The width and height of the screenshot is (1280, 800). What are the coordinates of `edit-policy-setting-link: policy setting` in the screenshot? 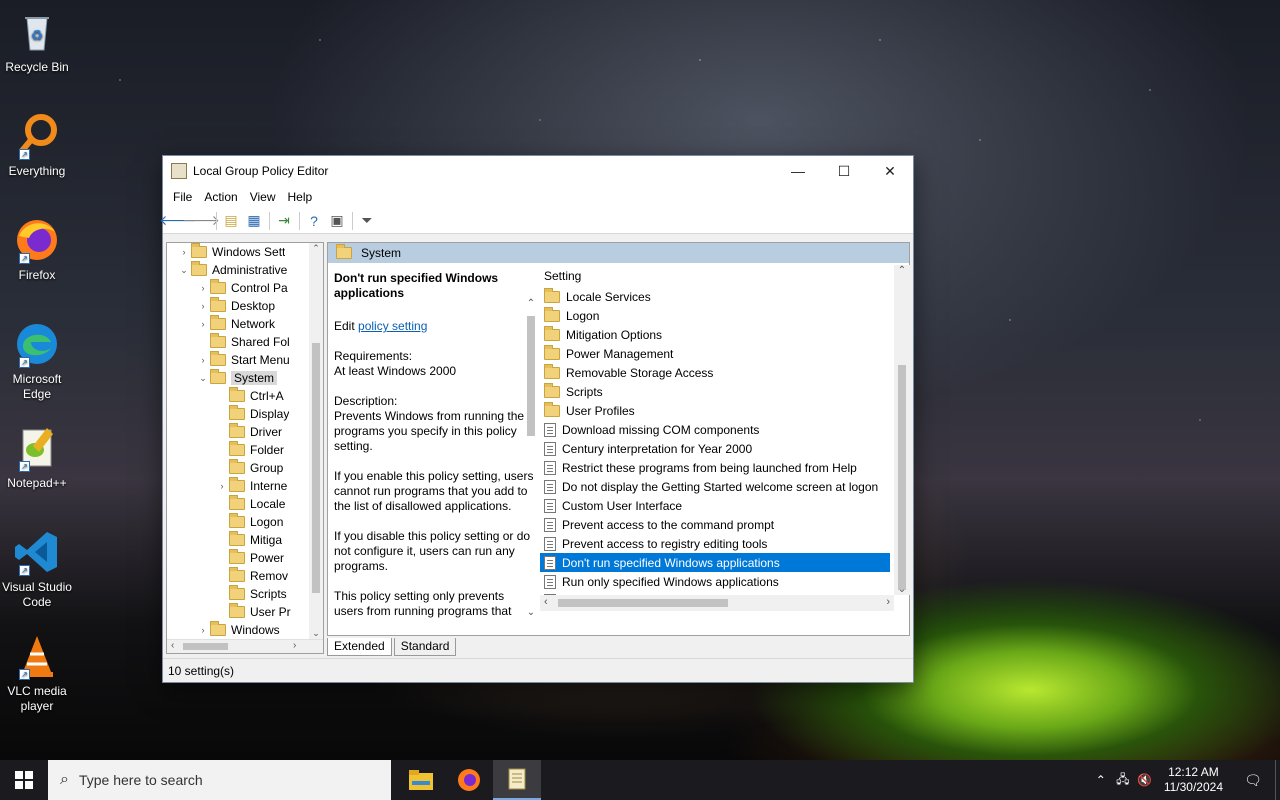 It's located at (392, 326).